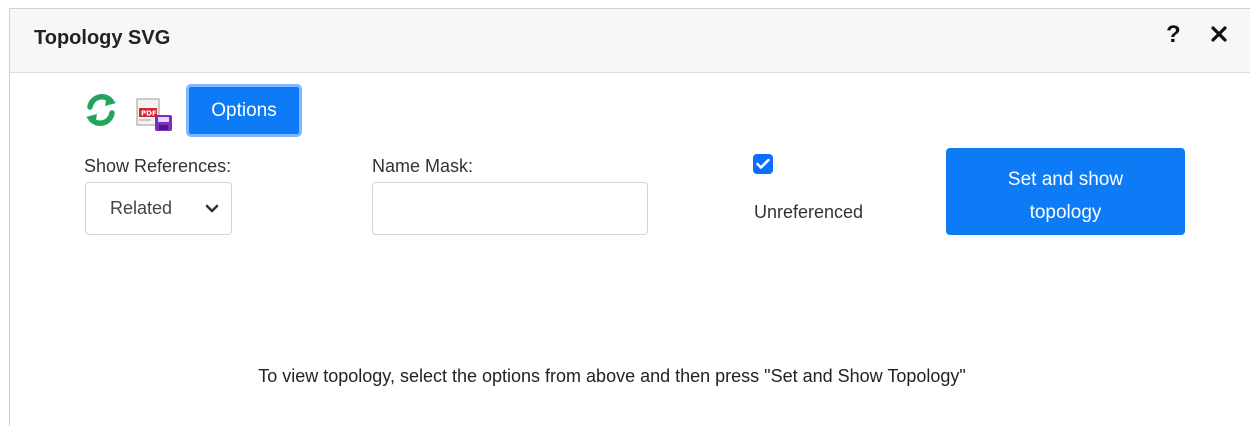 This screenshot has width=1250, height=426. I want to click on refresh-icon, so click(101, 110).